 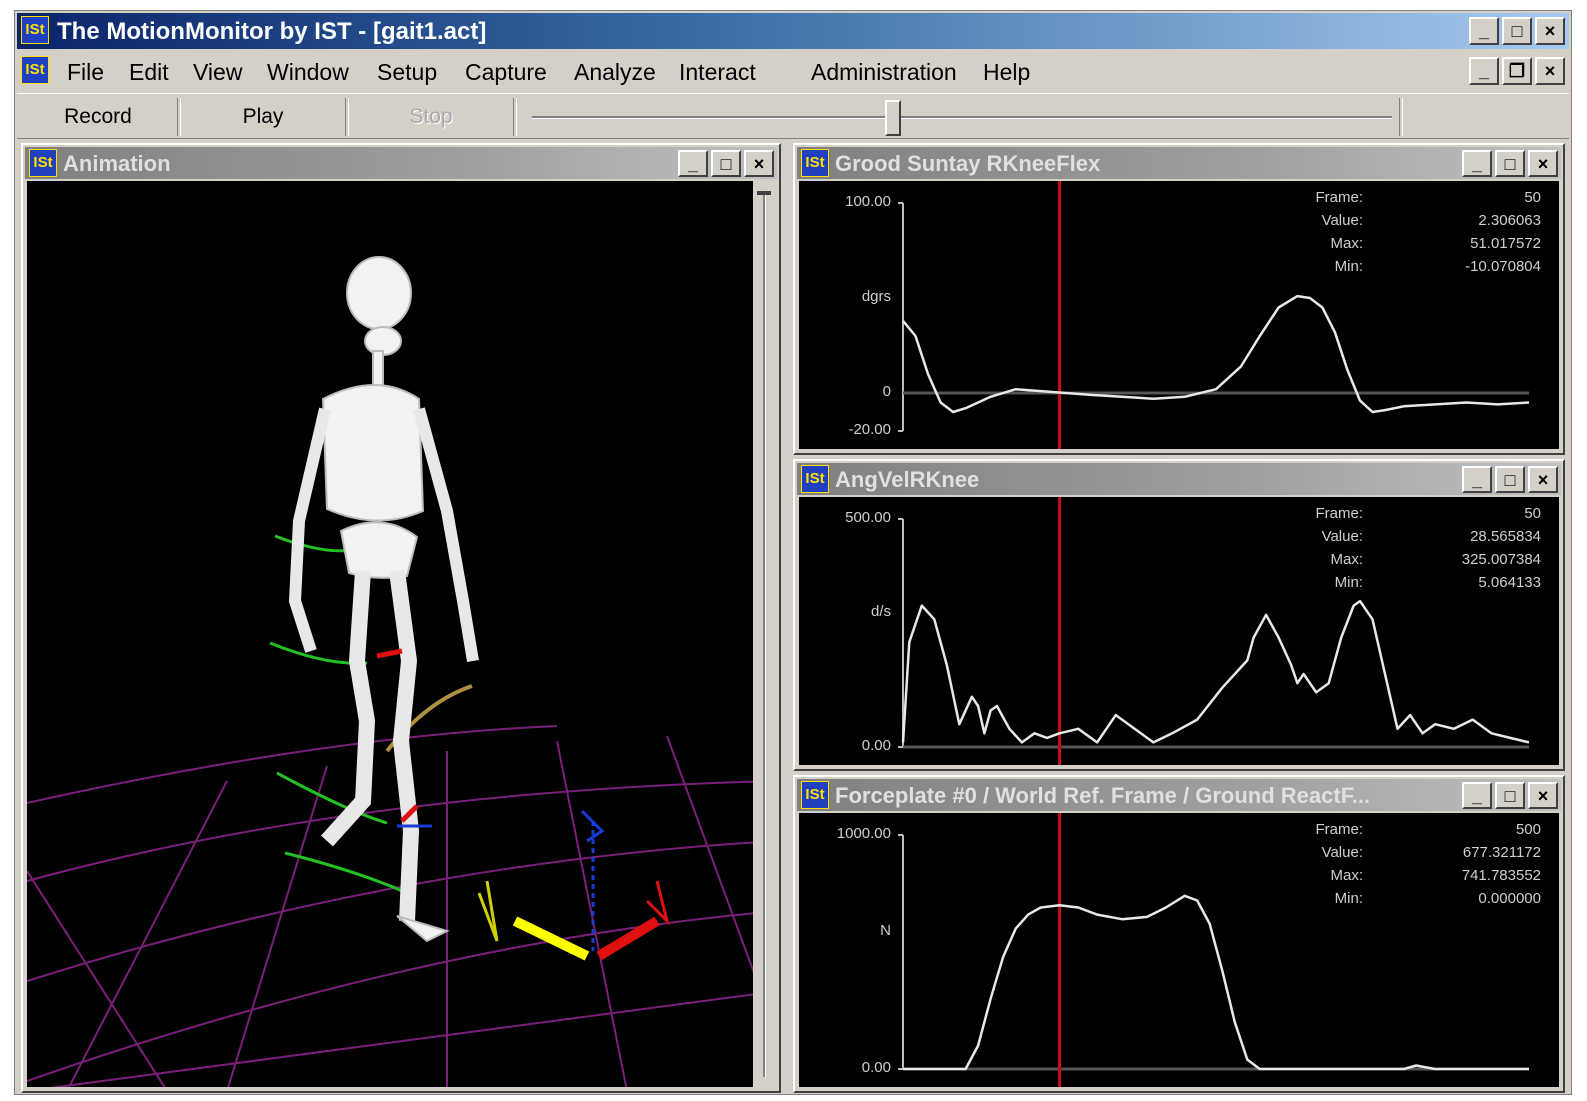 I want to click on menu-capture: Capture, so click(x=506, y=72).